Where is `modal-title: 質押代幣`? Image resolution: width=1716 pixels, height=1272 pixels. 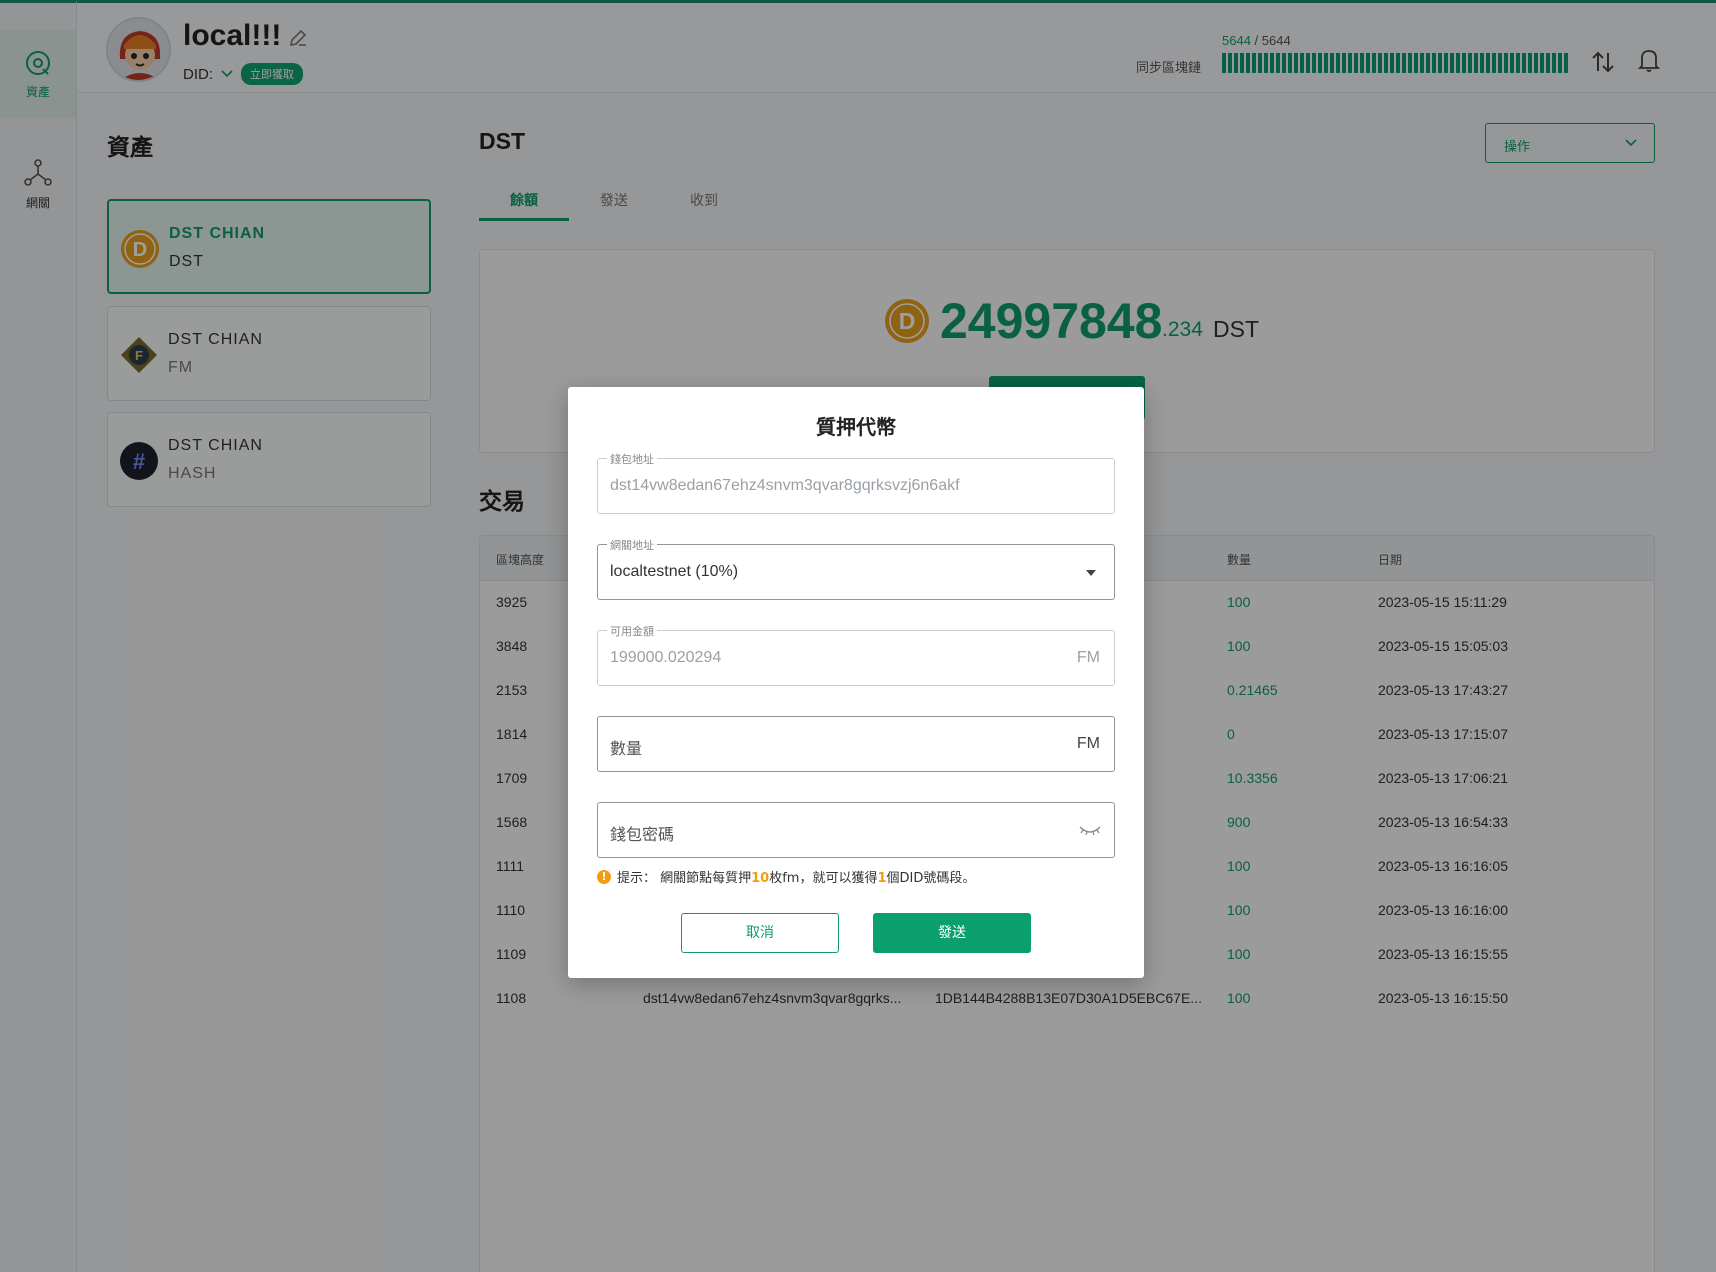 modal-title: 質押代幣 is located at coordinates (856, 427).